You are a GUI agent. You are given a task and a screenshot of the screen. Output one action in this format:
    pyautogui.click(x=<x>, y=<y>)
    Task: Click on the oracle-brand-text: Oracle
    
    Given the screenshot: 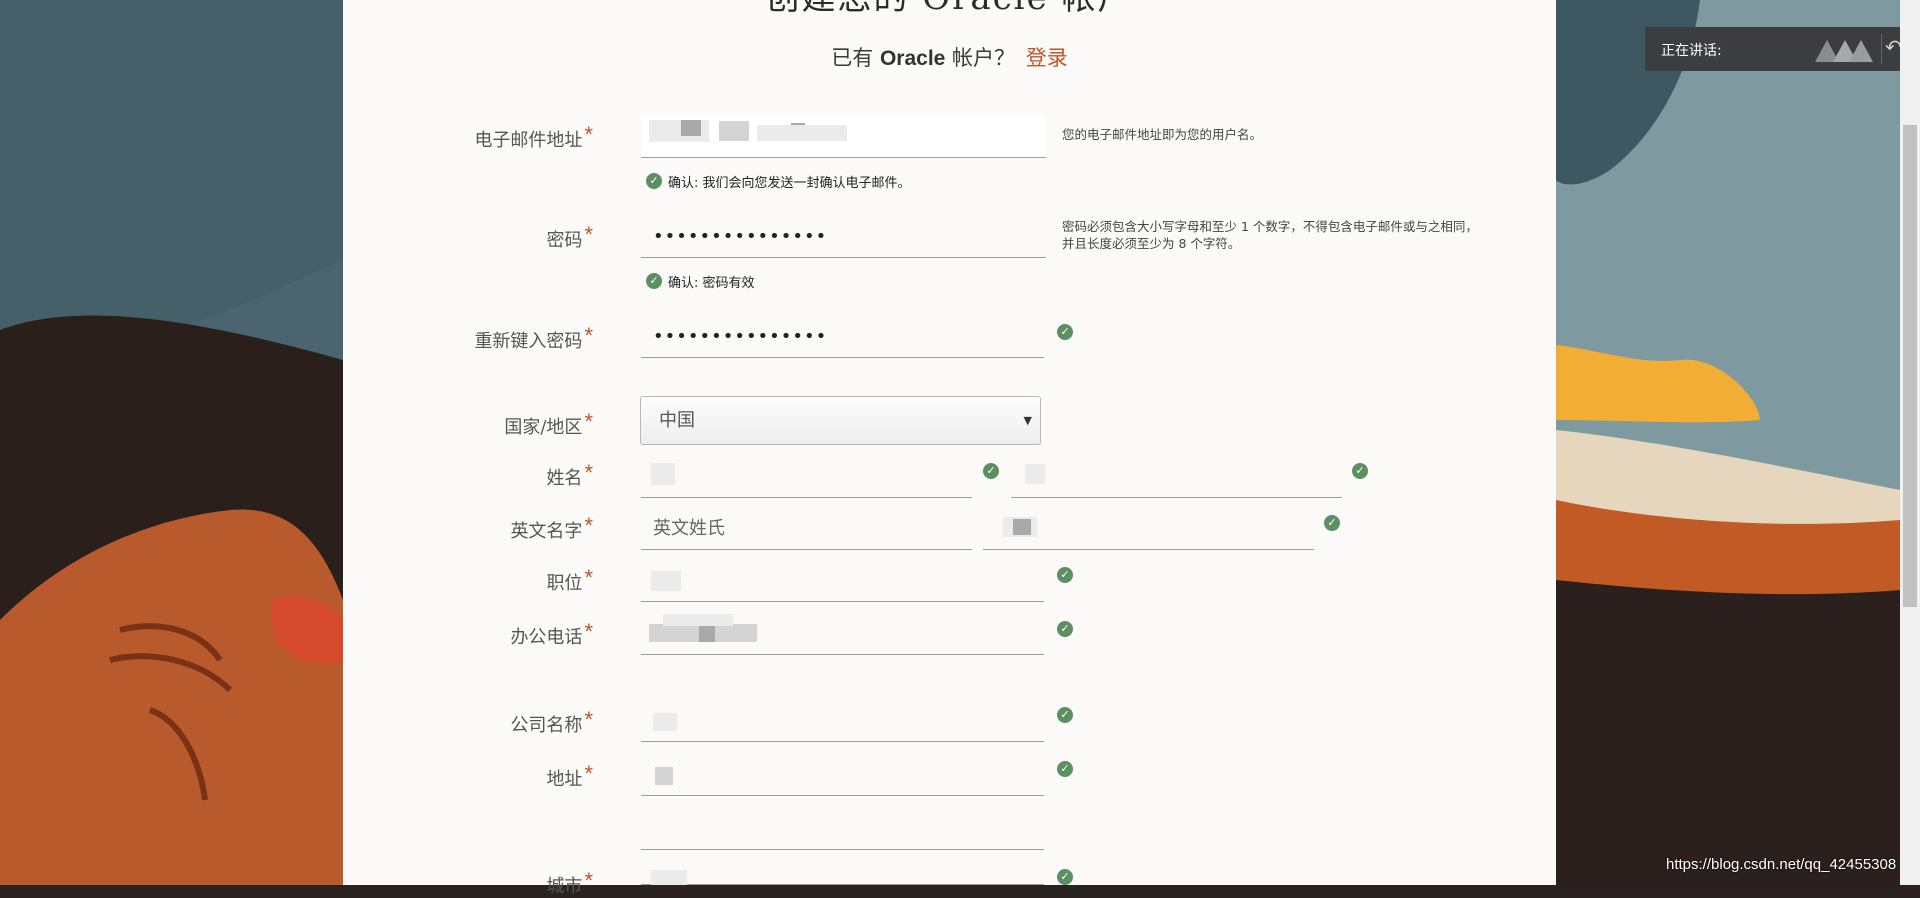 What is the action you would take?
    pyautogui.click(x=912, y=58)
    